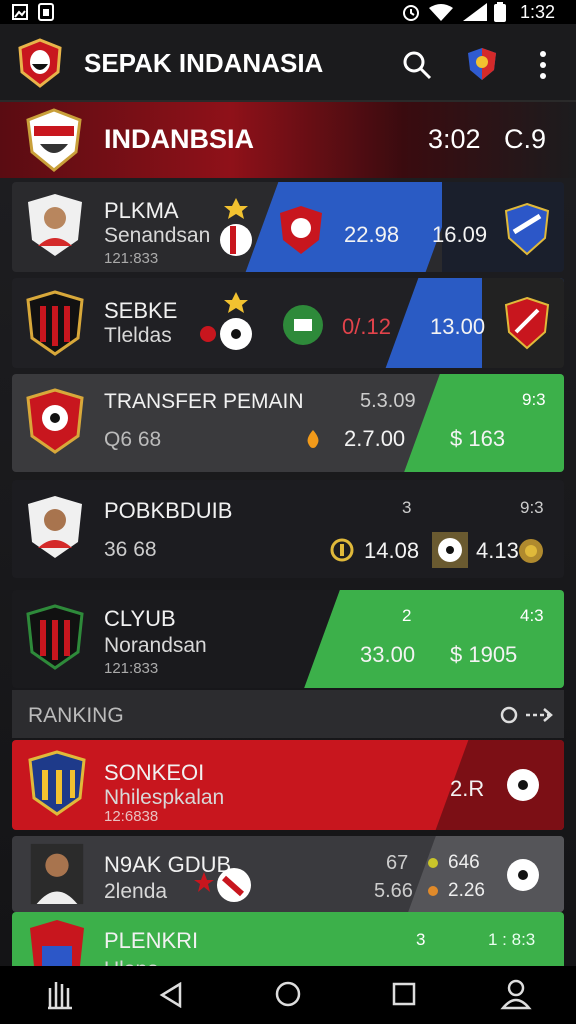 The height and width of the screenshot is (1024, 576). Describe the element at coordinates (532, 507) in the screenshot. I see `card-top-right: 9:3` at that location.